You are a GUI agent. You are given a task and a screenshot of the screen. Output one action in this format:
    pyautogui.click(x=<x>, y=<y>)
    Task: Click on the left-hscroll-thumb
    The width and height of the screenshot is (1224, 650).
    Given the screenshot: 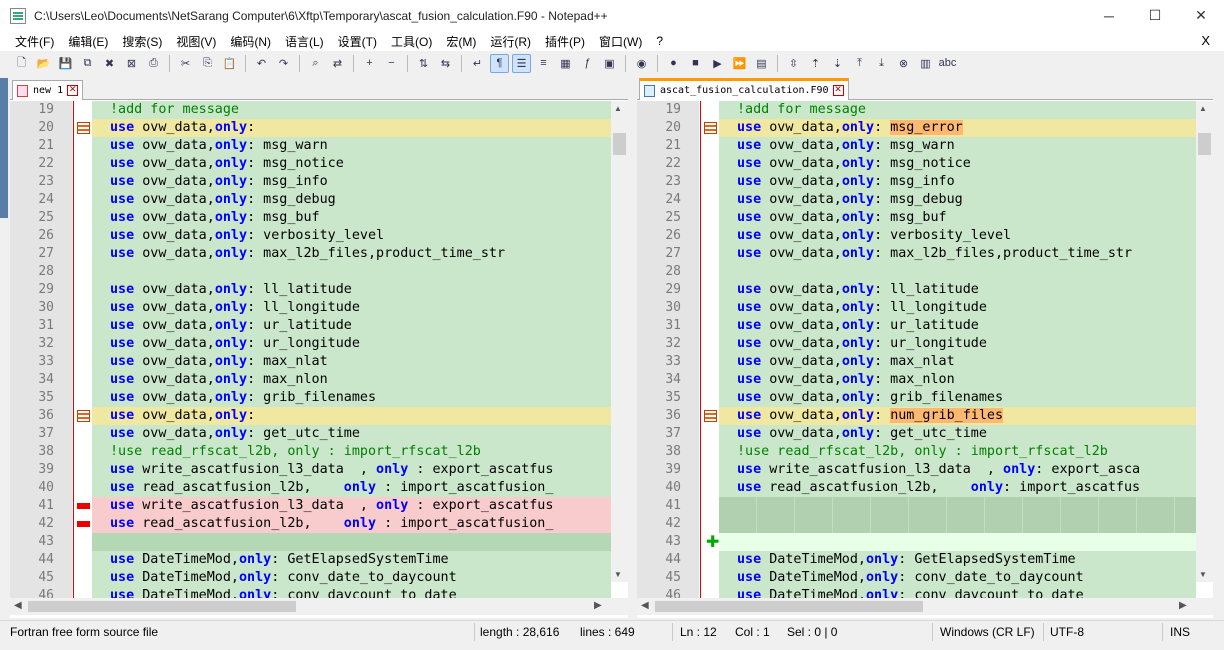 What is the action you would take?
    pyautogui.click(x=162, y=606)
    